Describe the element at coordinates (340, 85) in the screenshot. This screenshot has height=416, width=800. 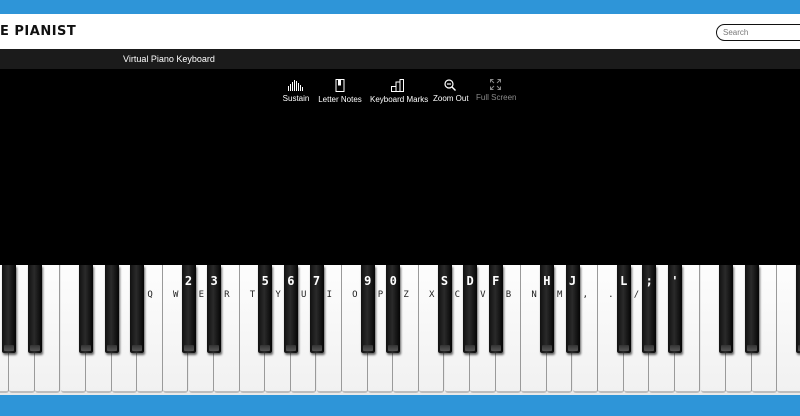
I see `note-letter-icon` at that location.